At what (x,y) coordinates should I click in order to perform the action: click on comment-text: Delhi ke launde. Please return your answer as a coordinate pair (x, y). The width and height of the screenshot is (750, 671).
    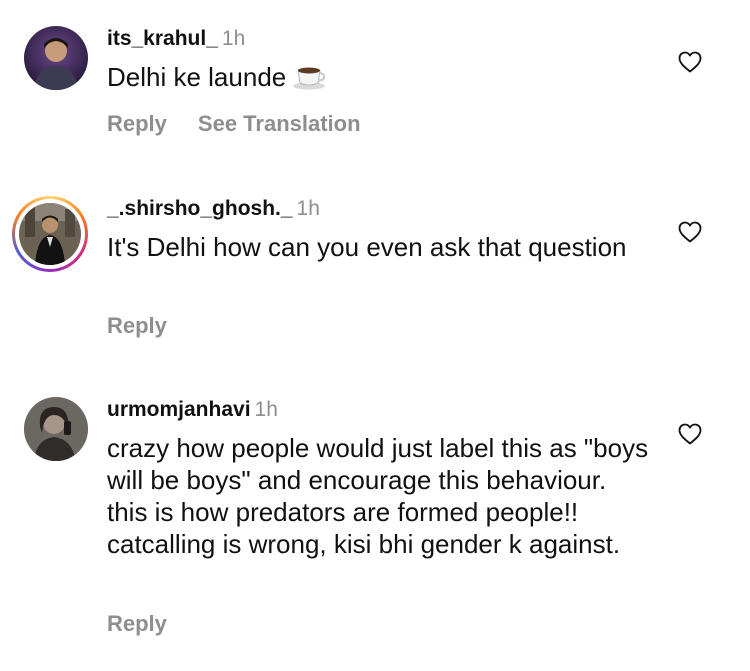
    Looking at the image, I should click on (387, 79).